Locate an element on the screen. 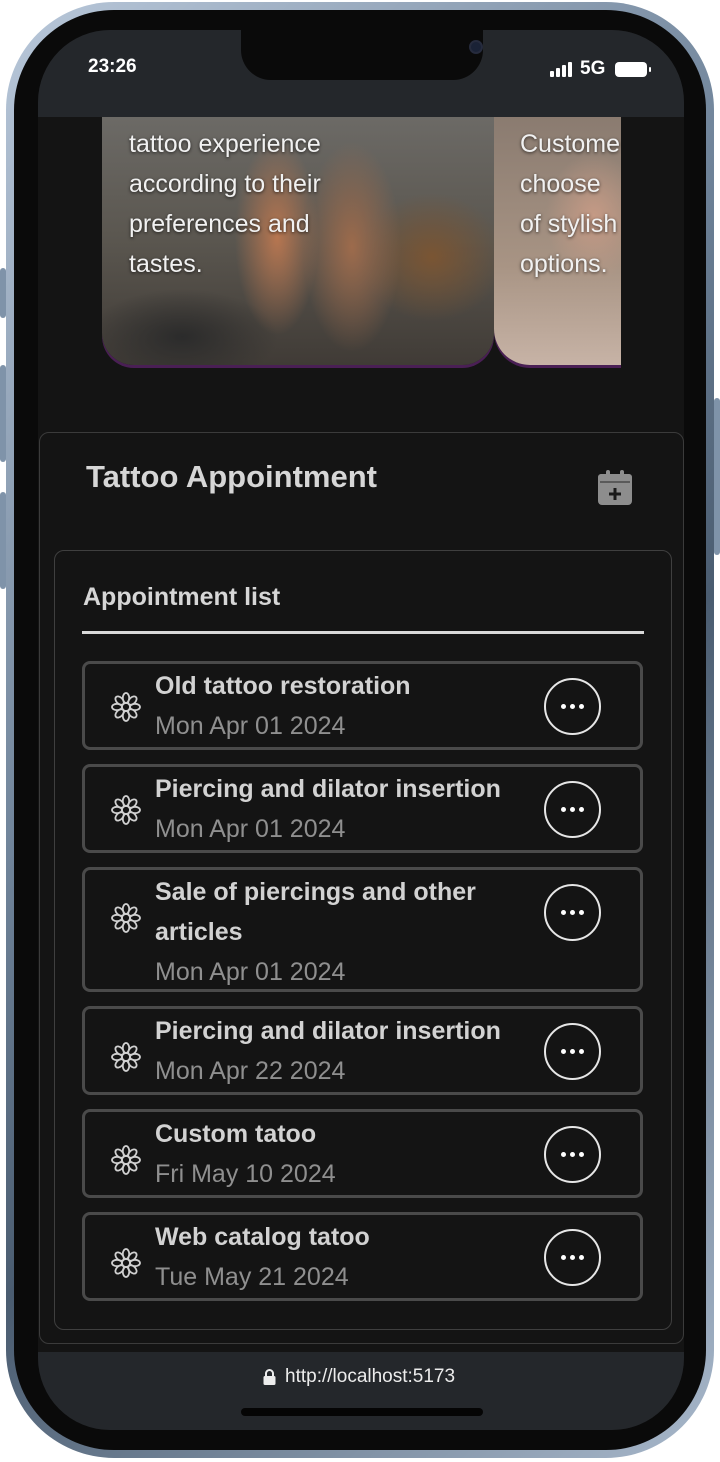 The height and width of the screenshot is (1462, 720). list-header: Appointment list is located at coordinates (182, 597).